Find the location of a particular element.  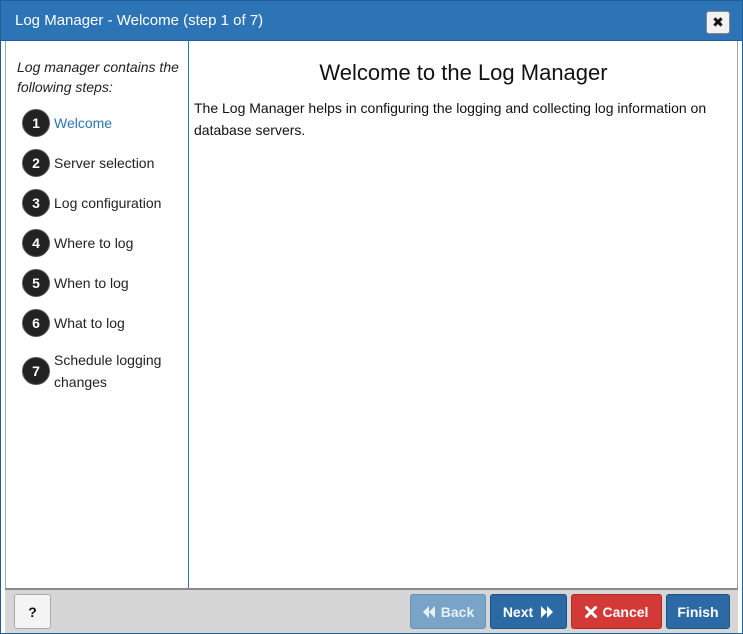

cancel-button: Cancel is located at coordinates (616, 611).